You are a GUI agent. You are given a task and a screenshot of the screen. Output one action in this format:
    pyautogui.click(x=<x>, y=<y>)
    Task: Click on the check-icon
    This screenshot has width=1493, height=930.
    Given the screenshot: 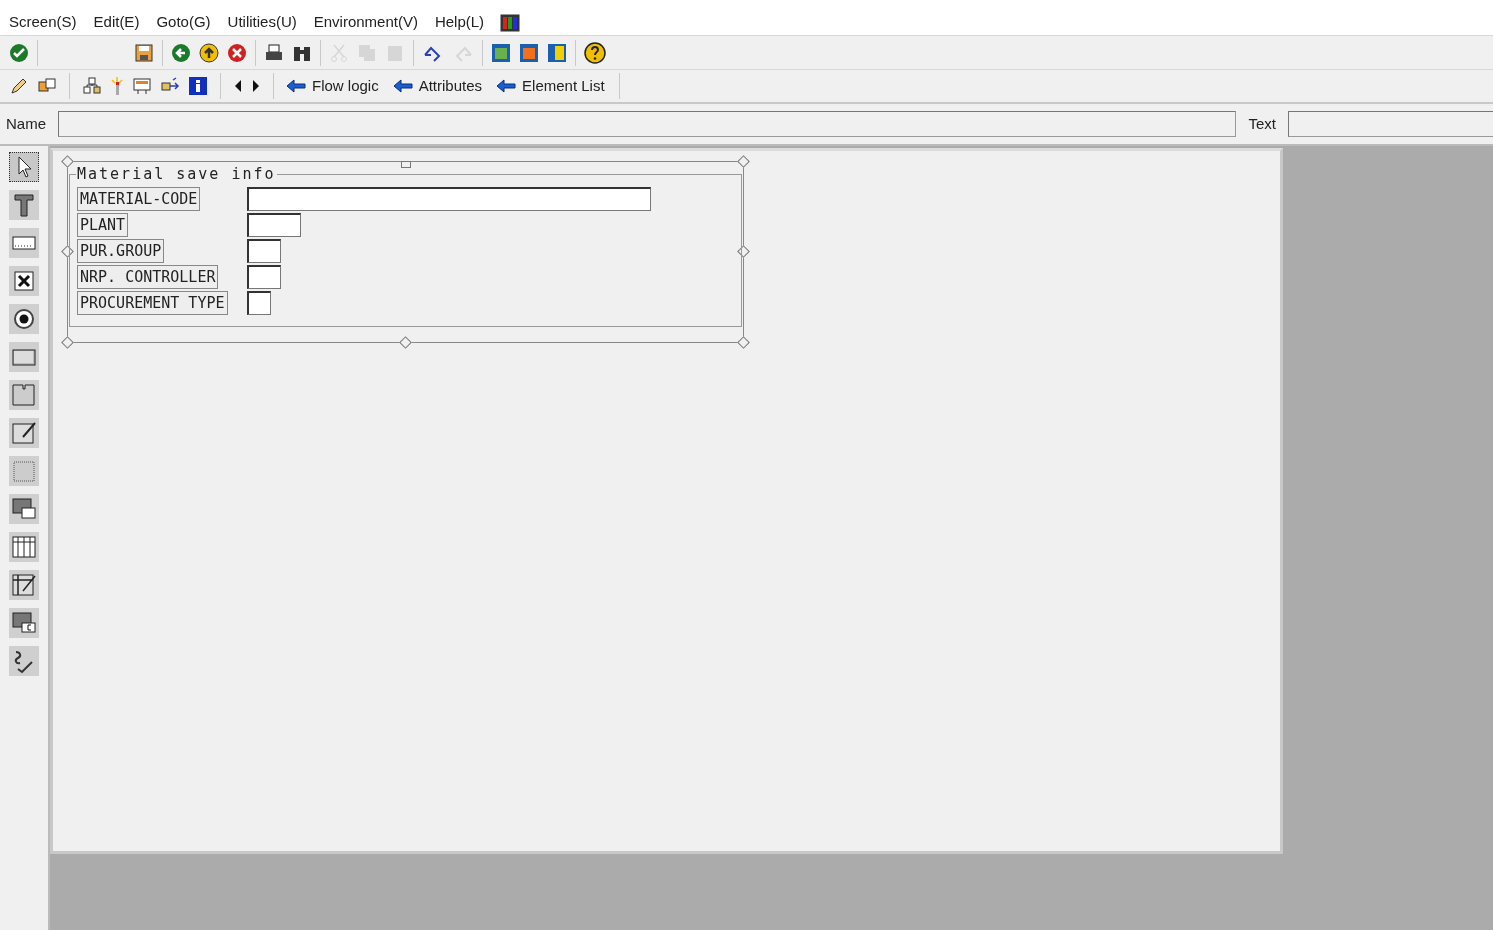 What is the action you would take?
    pyautogui.click(x=19, y=52)
    